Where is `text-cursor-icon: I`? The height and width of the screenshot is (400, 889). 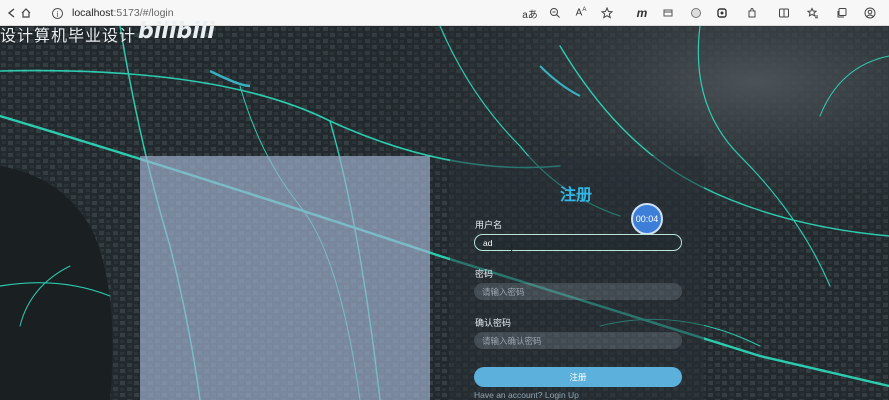 text-cursor-icon: I is located at coordinates (512, 249).